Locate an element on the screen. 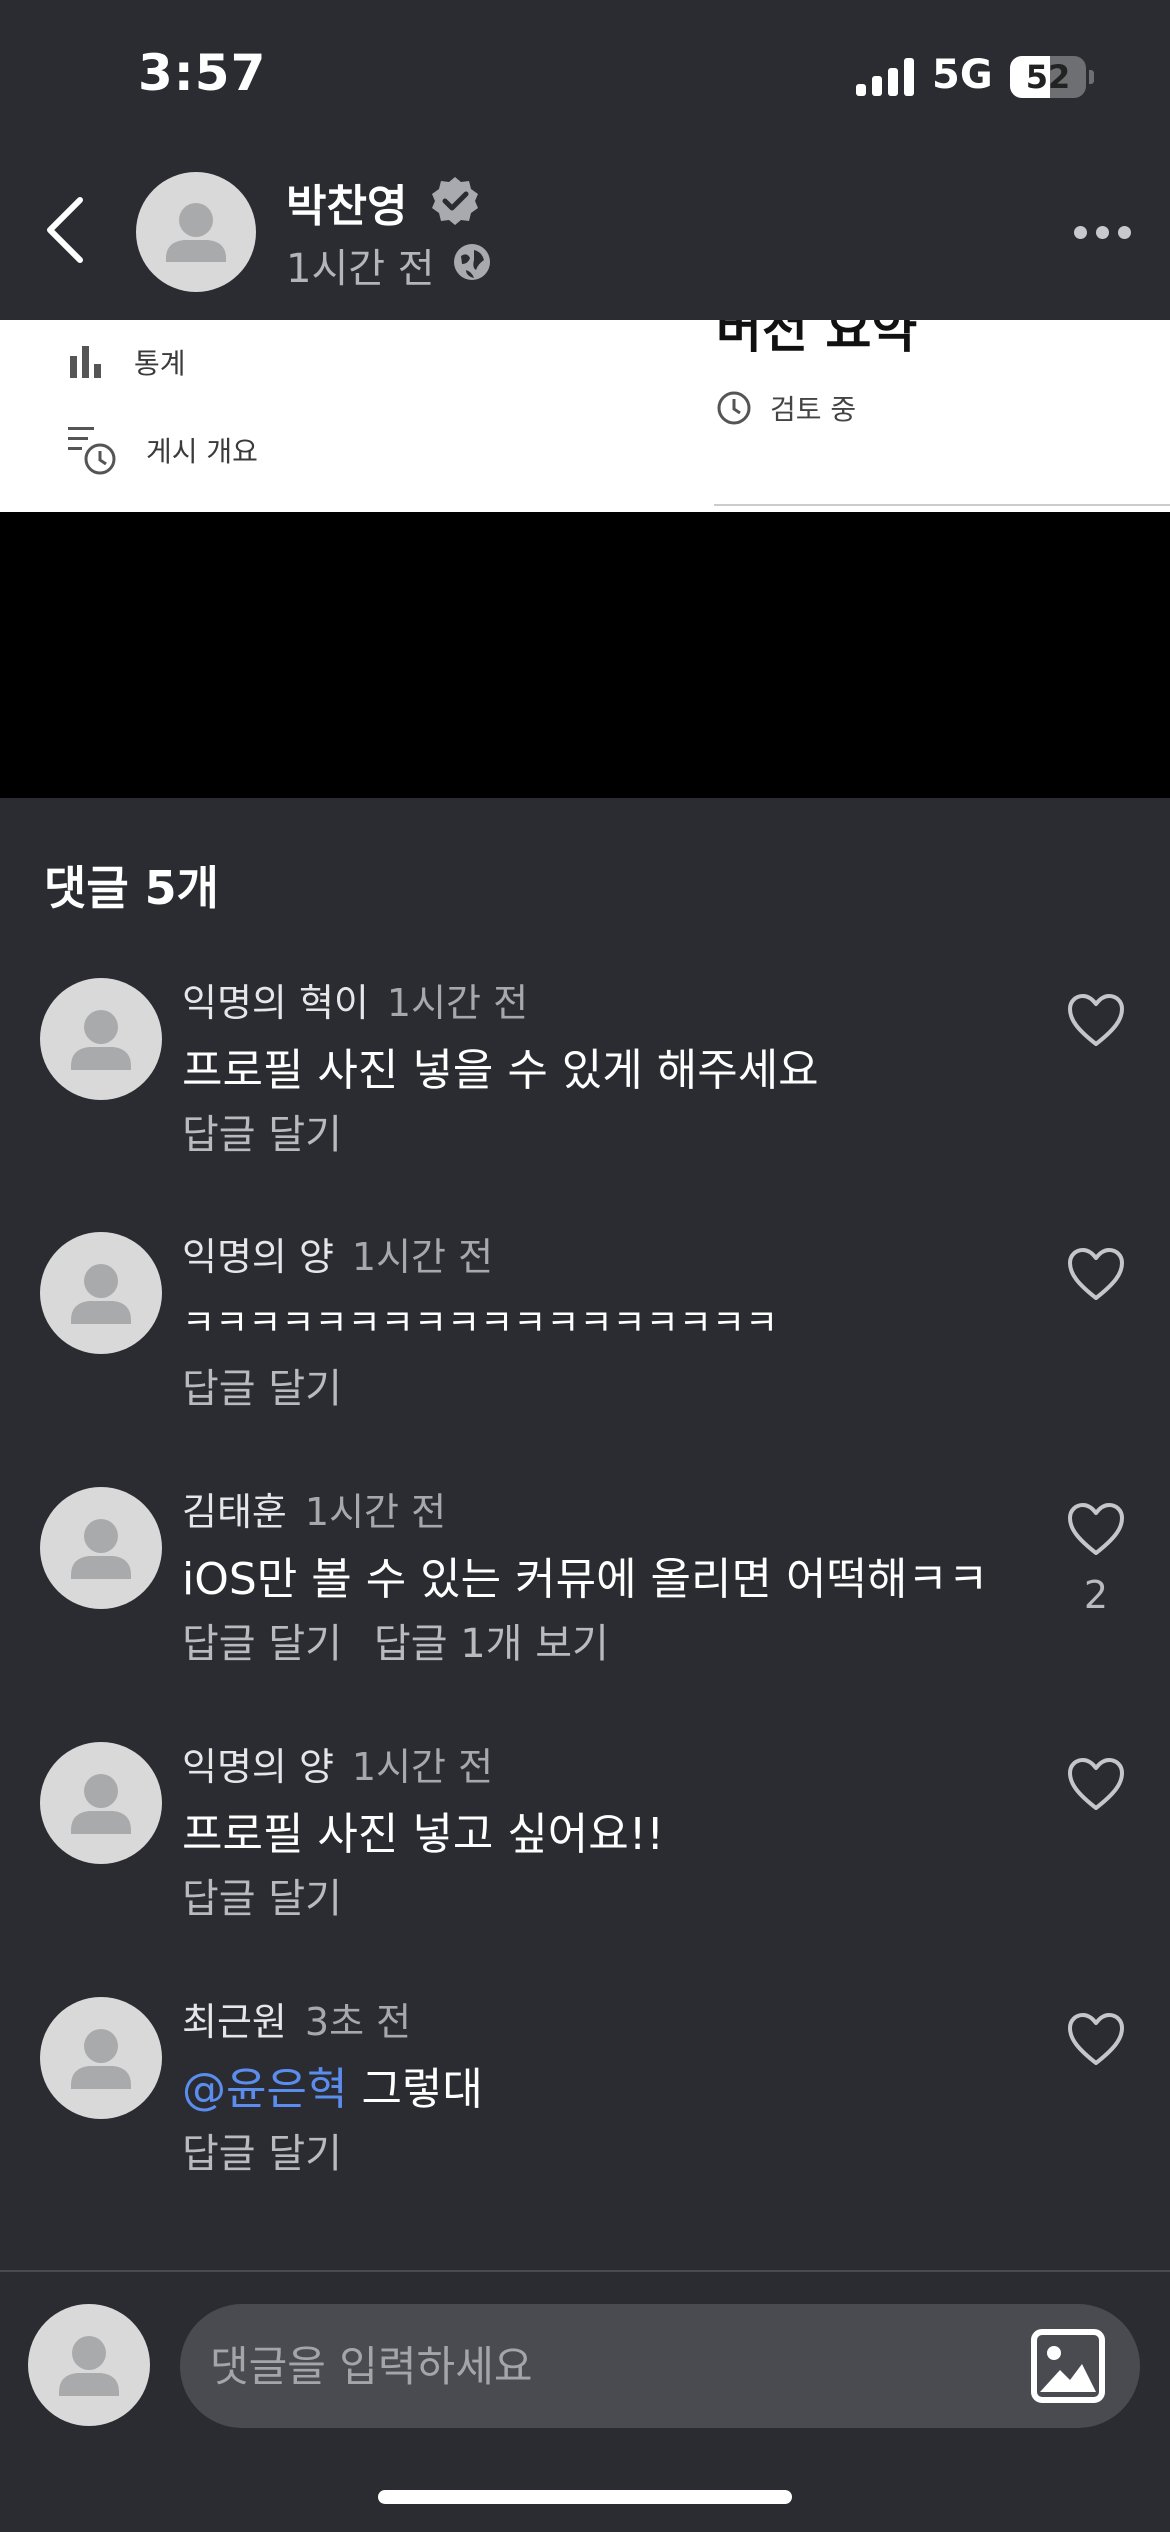  comment-item: 최근원 3초 전 @윤은혁 그렇대 답글 달기 is located at coordinates (585, 2117).